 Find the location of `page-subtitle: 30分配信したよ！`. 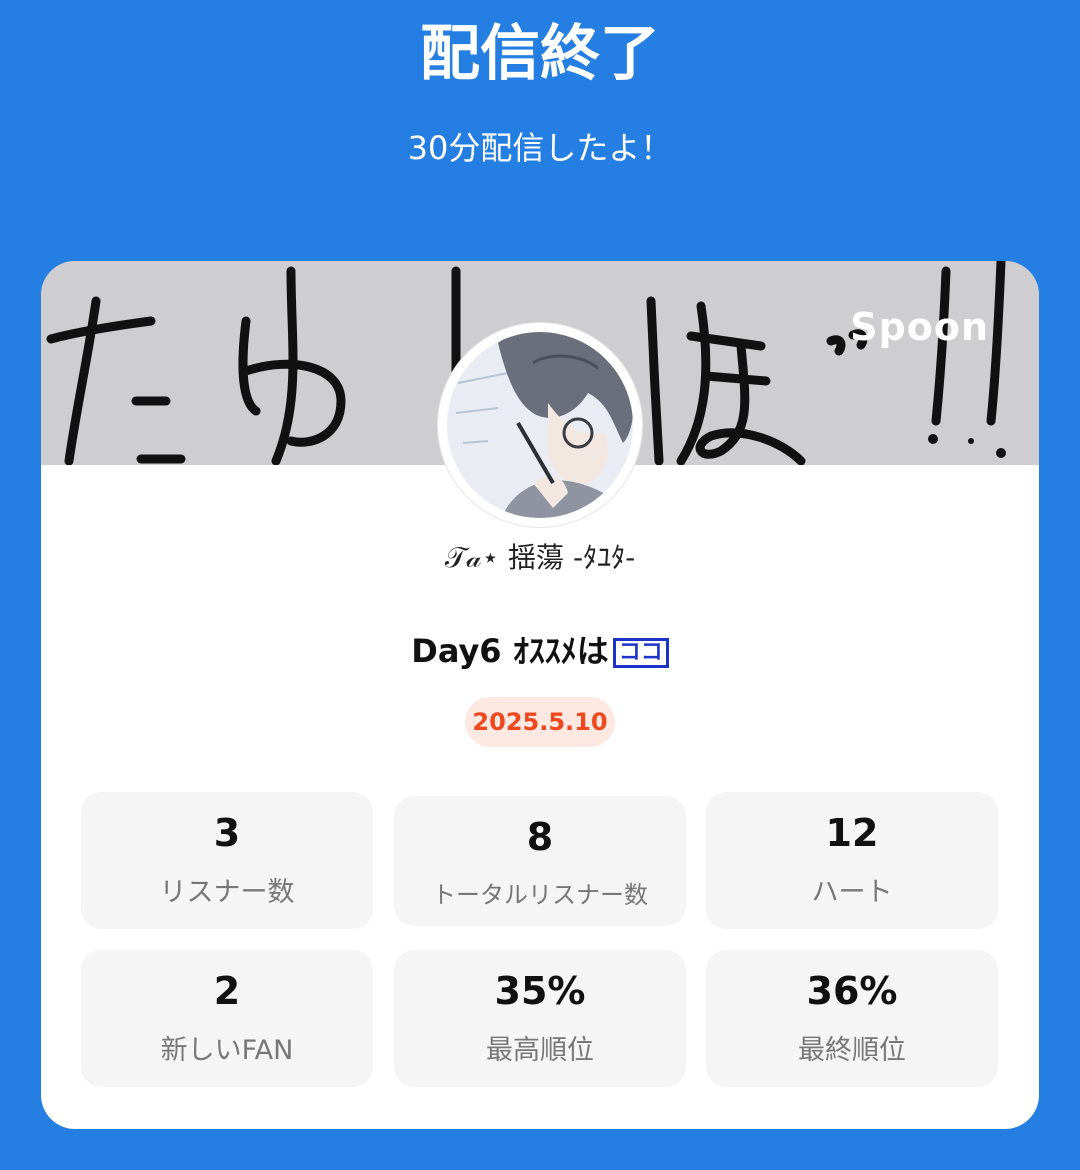

page-subtitle: 30分配信したよ！ is located at coordinates (540, 148).